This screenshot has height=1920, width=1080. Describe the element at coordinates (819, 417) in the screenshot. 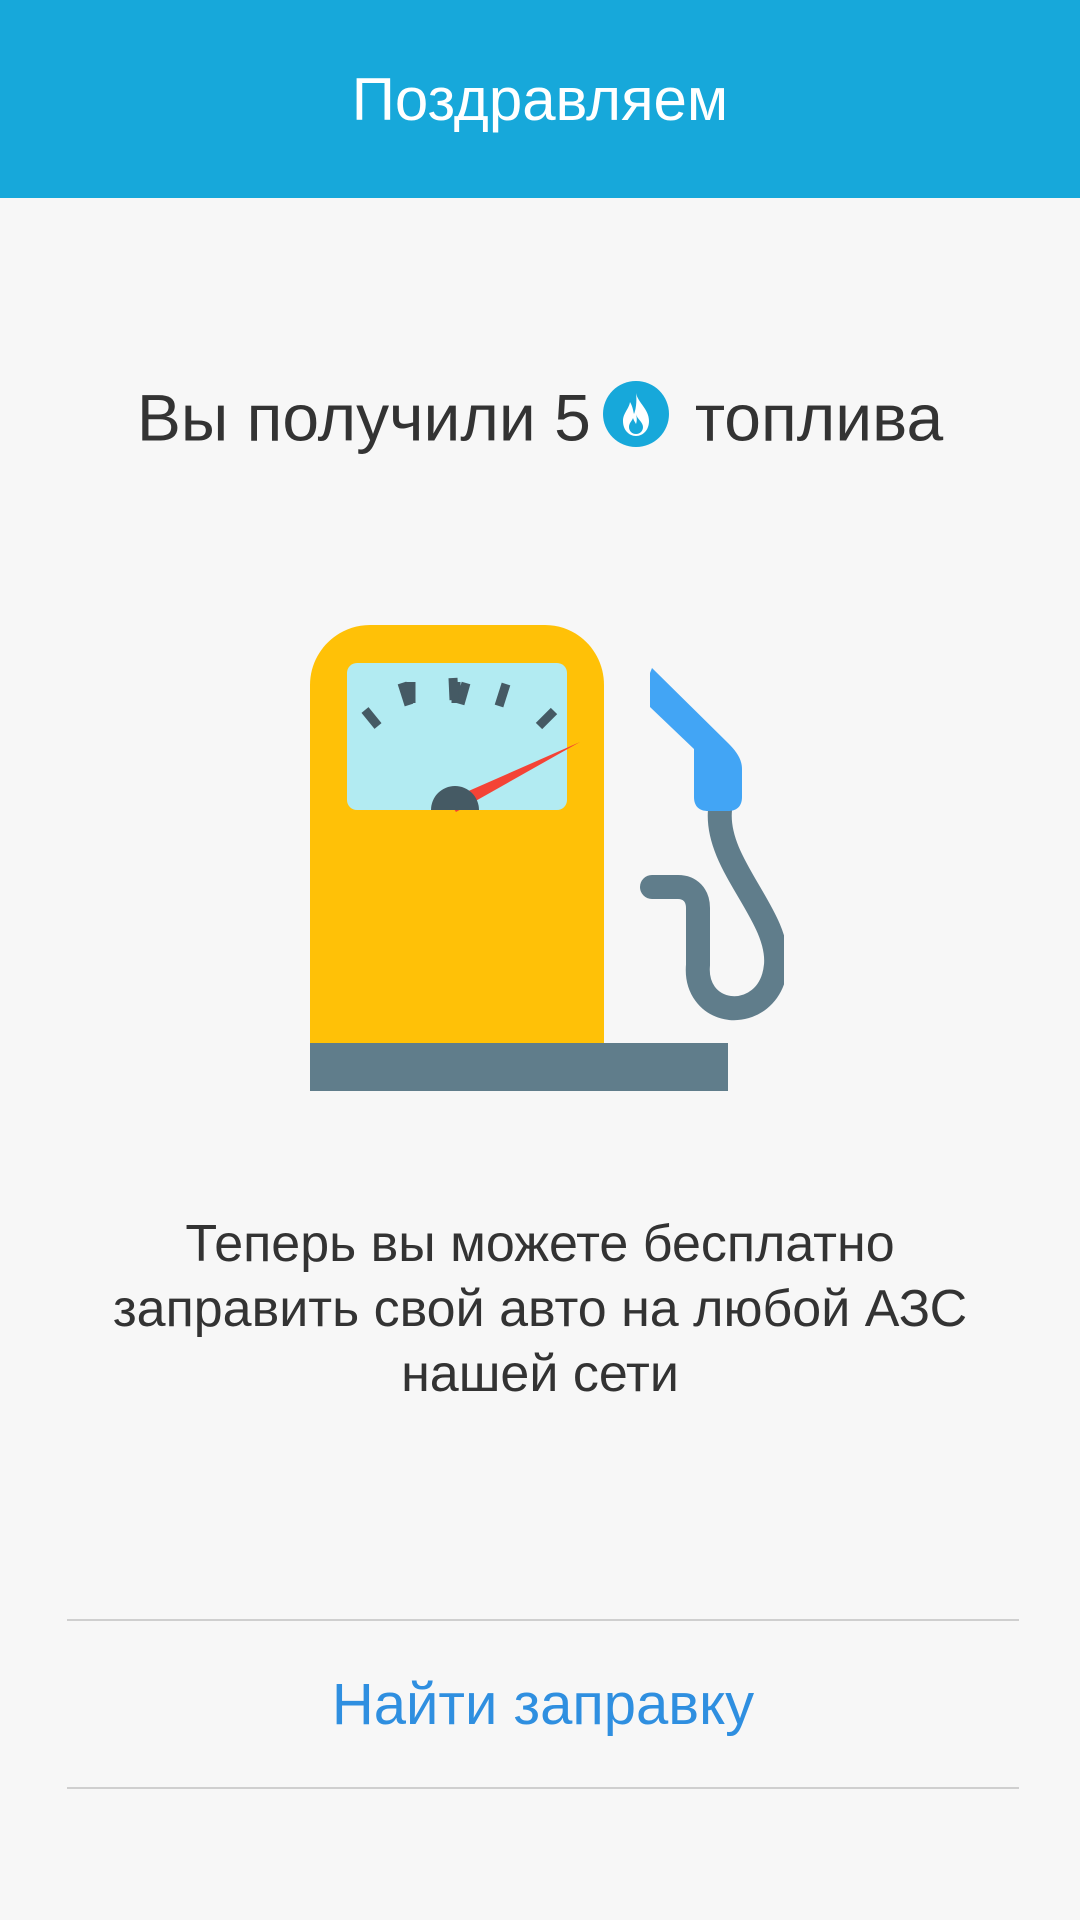

I see `reward-suffix: топлива` at that location.